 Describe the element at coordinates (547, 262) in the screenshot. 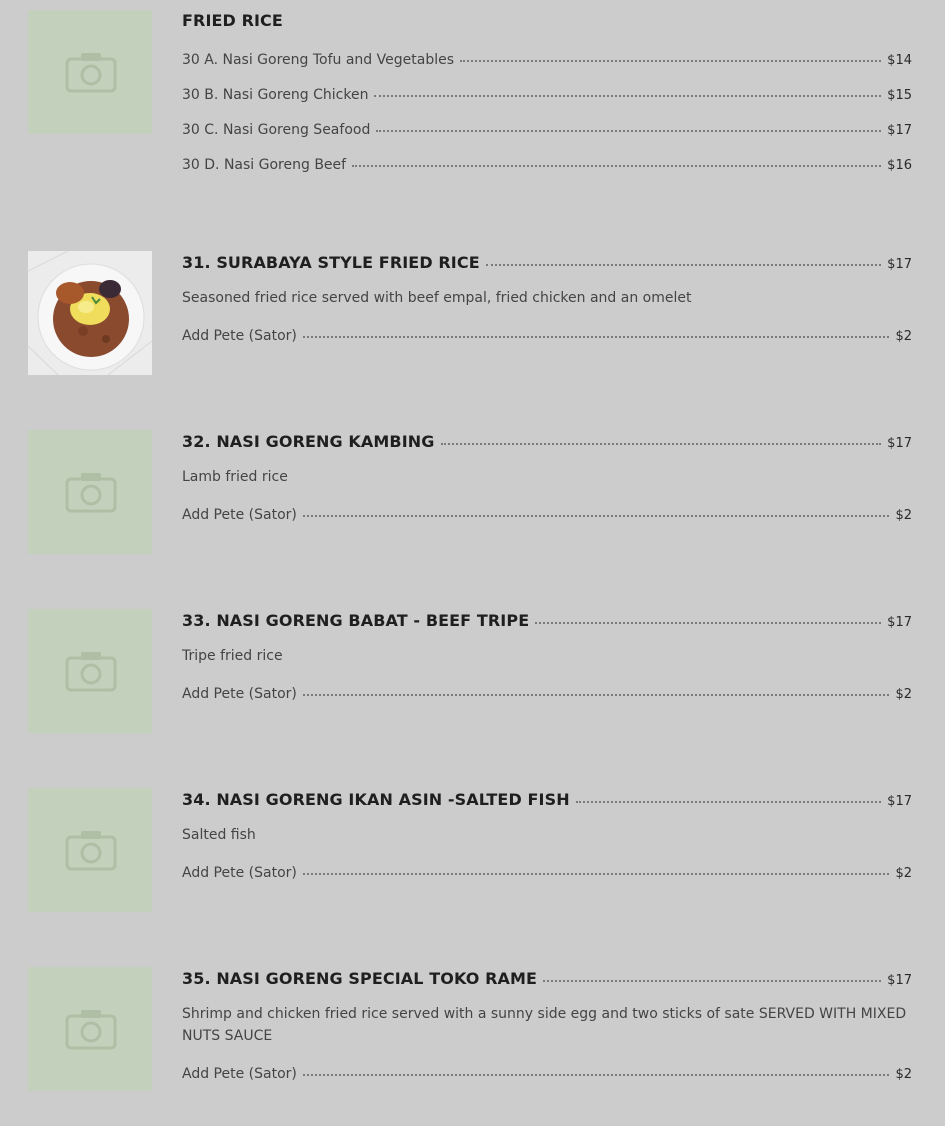

I see `menu-item-header: 31. SURABAYA STYLE FRIED RICE $17` at that location.